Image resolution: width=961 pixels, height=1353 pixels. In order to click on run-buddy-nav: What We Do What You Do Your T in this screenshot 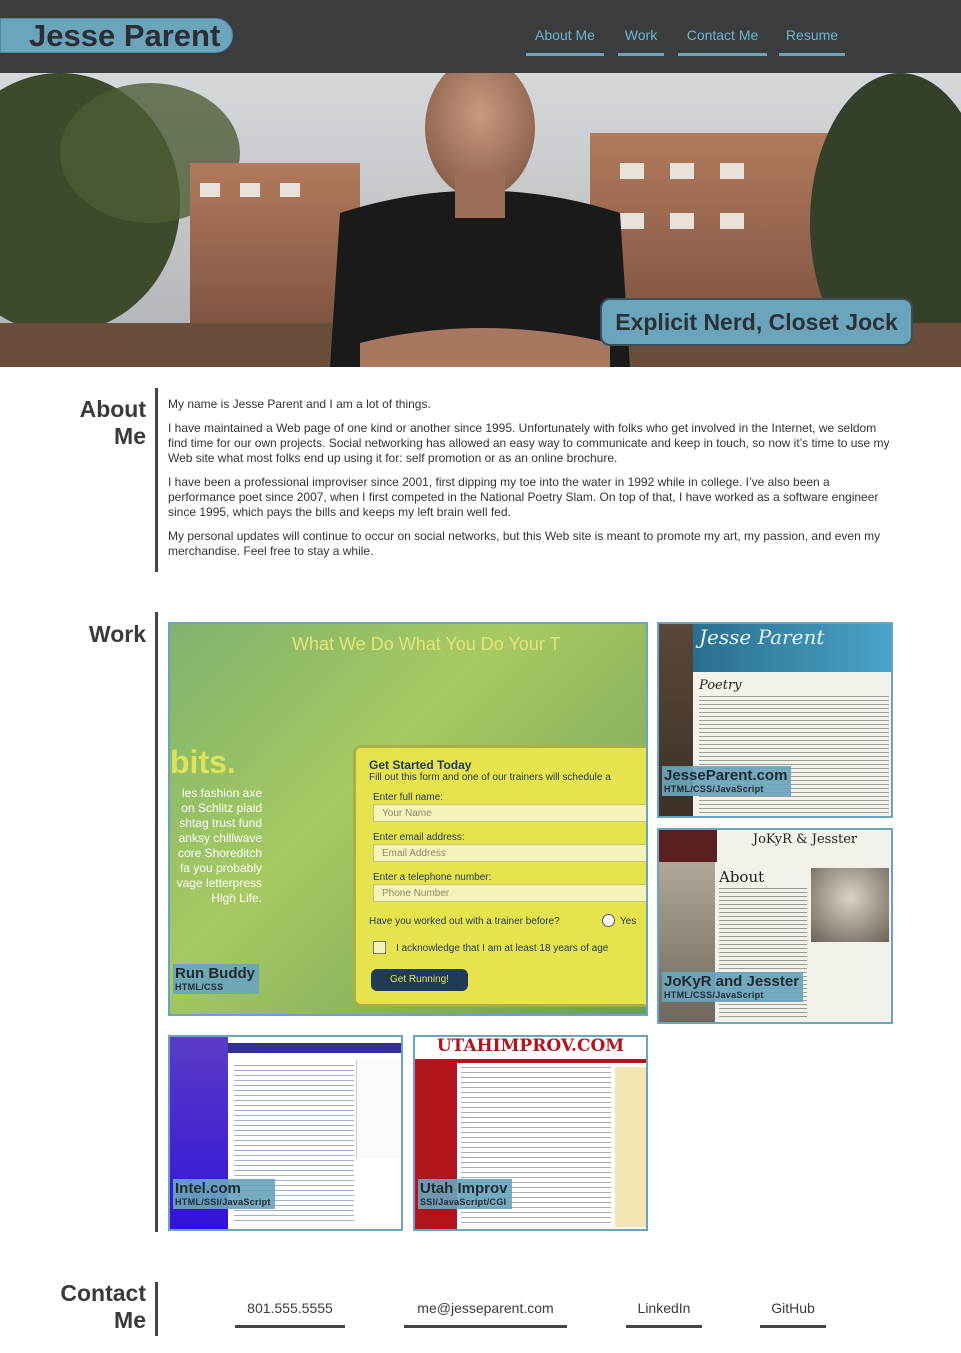, I will do `click(426, 644)`.